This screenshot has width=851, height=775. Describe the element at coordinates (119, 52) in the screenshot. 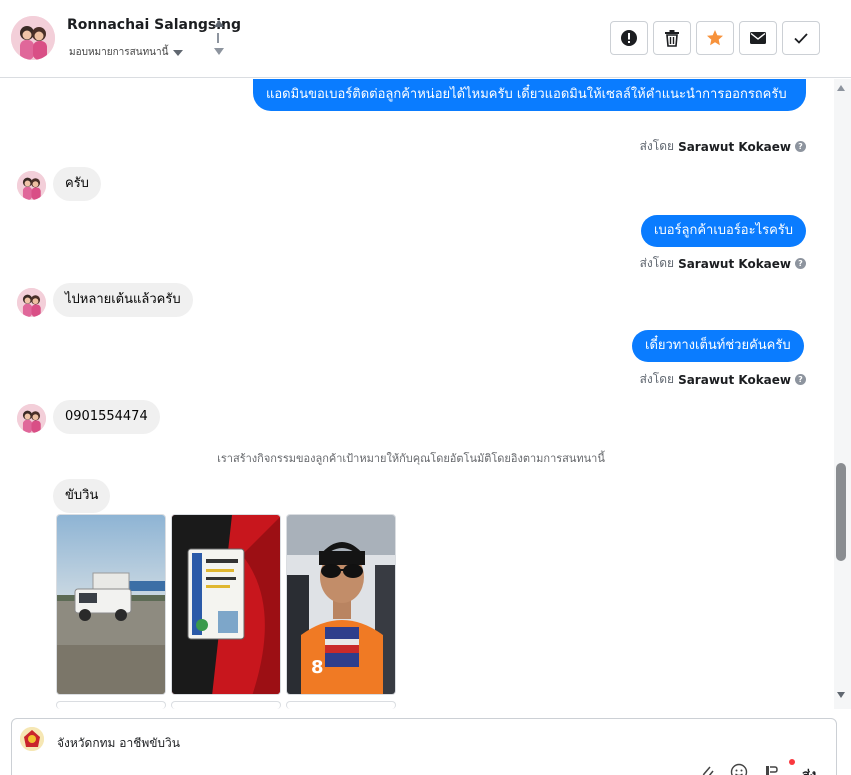

I see `assign-conversation-label: มอบหมายการสนทนานี้` at that location.